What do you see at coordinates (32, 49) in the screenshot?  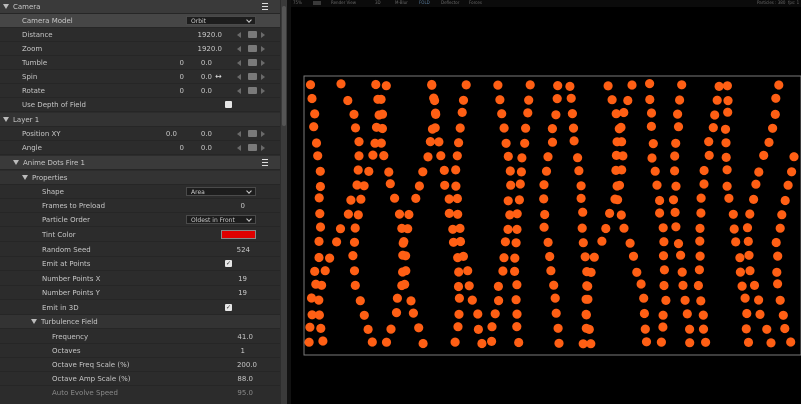 I see `zoom-label: Zoom` at bounding box center [32, 49].